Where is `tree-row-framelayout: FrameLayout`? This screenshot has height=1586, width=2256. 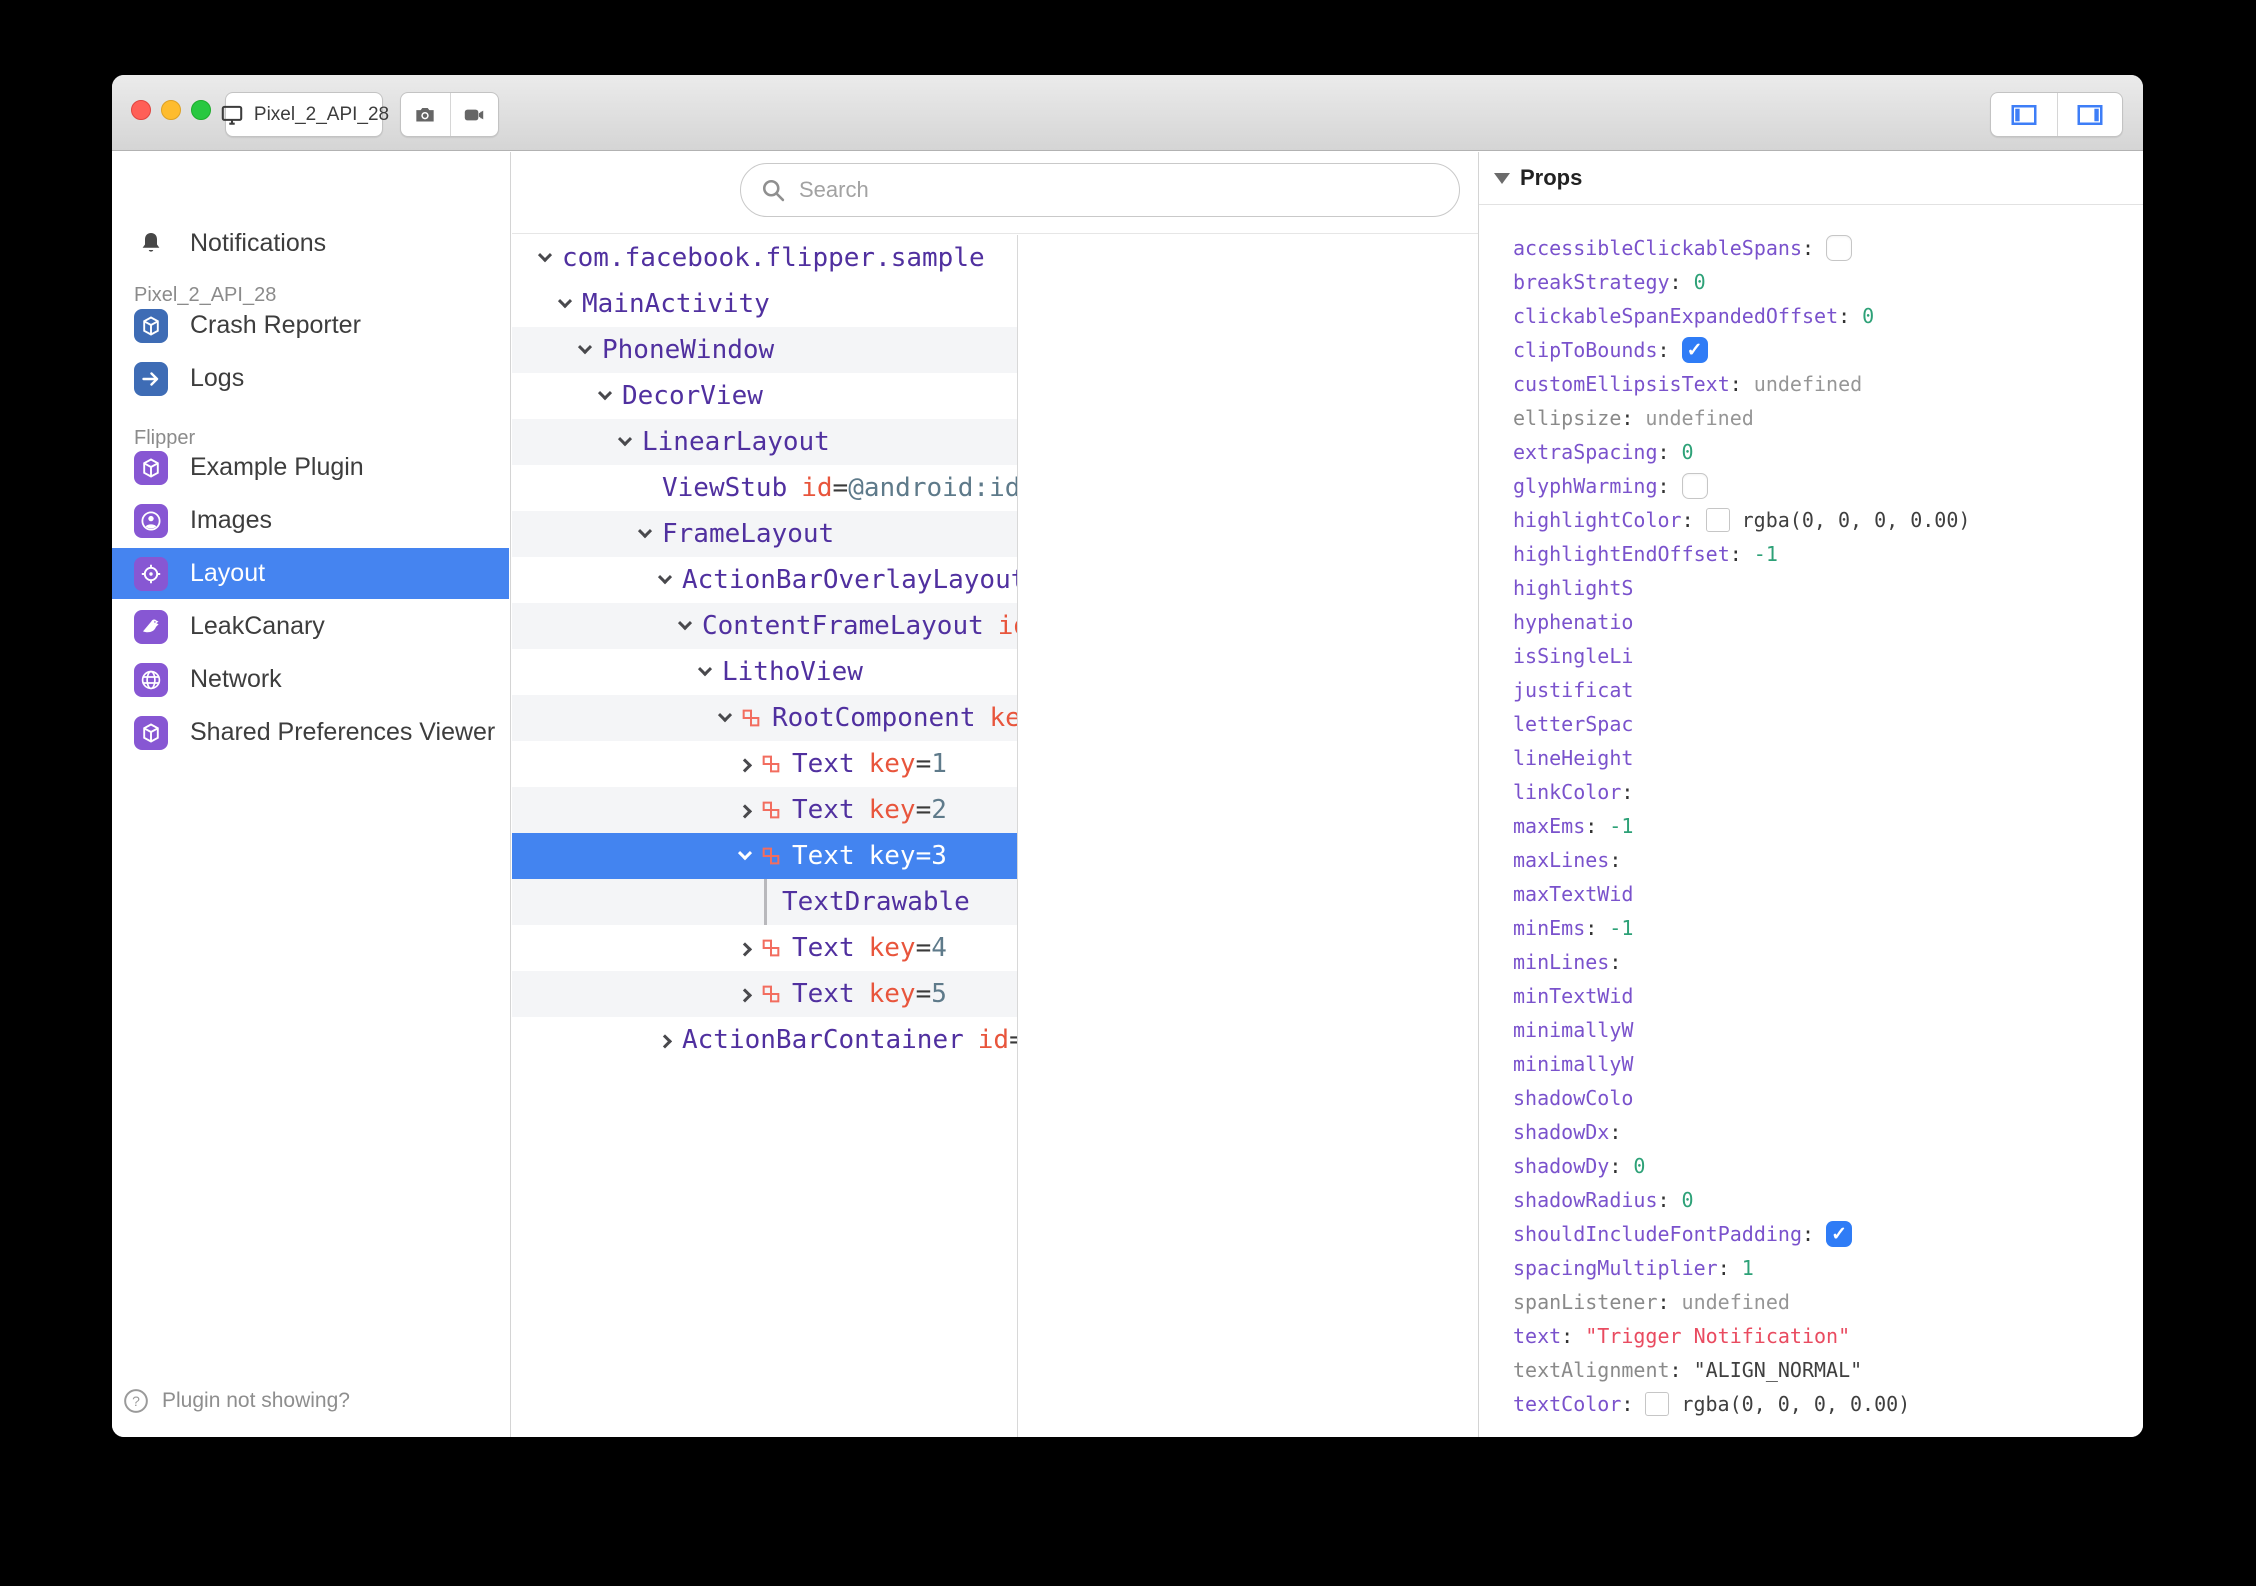
tree-row-framelayout: FrameLayout is located at coordinates (764, 534).